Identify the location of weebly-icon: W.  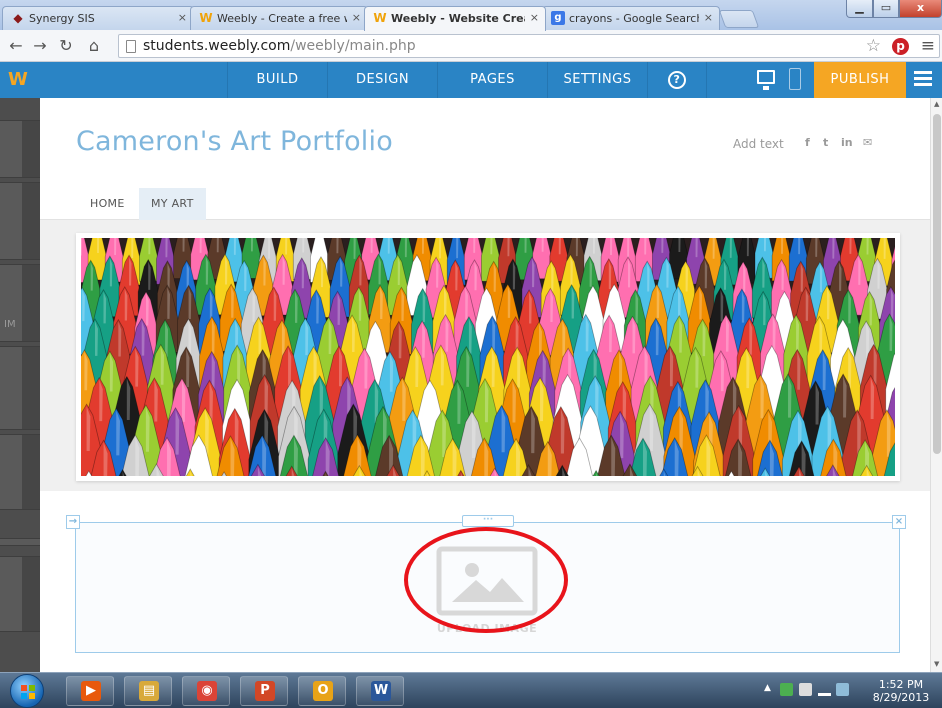
(380, 18).